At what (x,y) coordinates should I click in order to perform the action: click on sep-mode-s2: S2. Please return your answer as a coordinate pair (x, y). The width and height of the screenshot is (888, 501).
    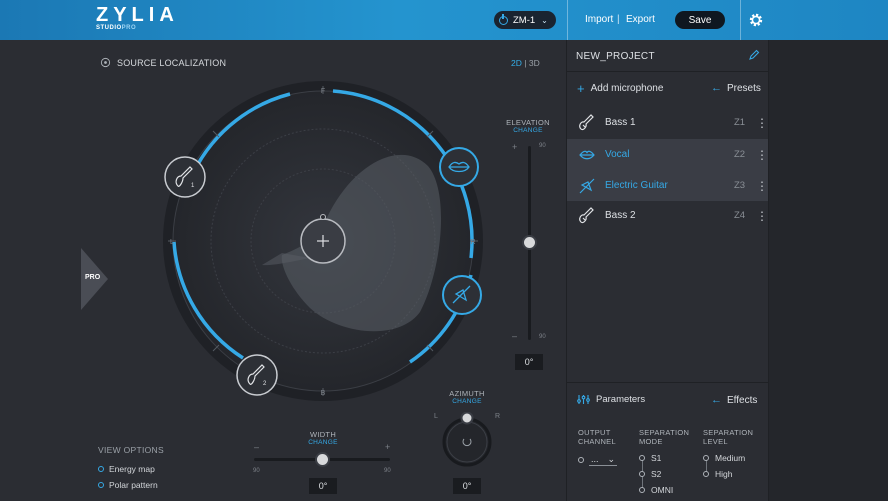
    Looking at the image, I should click on (650, 474).